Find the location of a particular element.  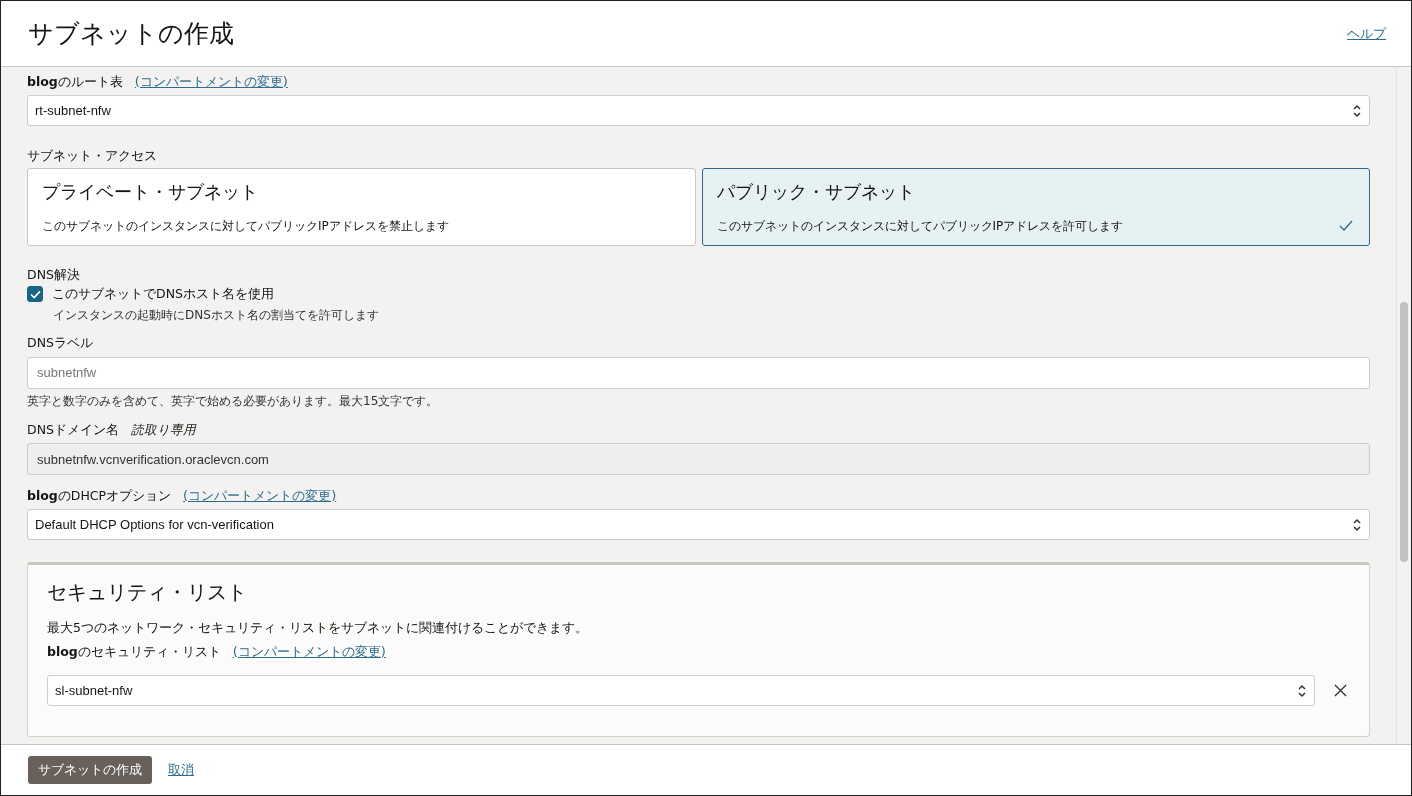

field-label: blogのルート表 is located at coordinates (75, 82).